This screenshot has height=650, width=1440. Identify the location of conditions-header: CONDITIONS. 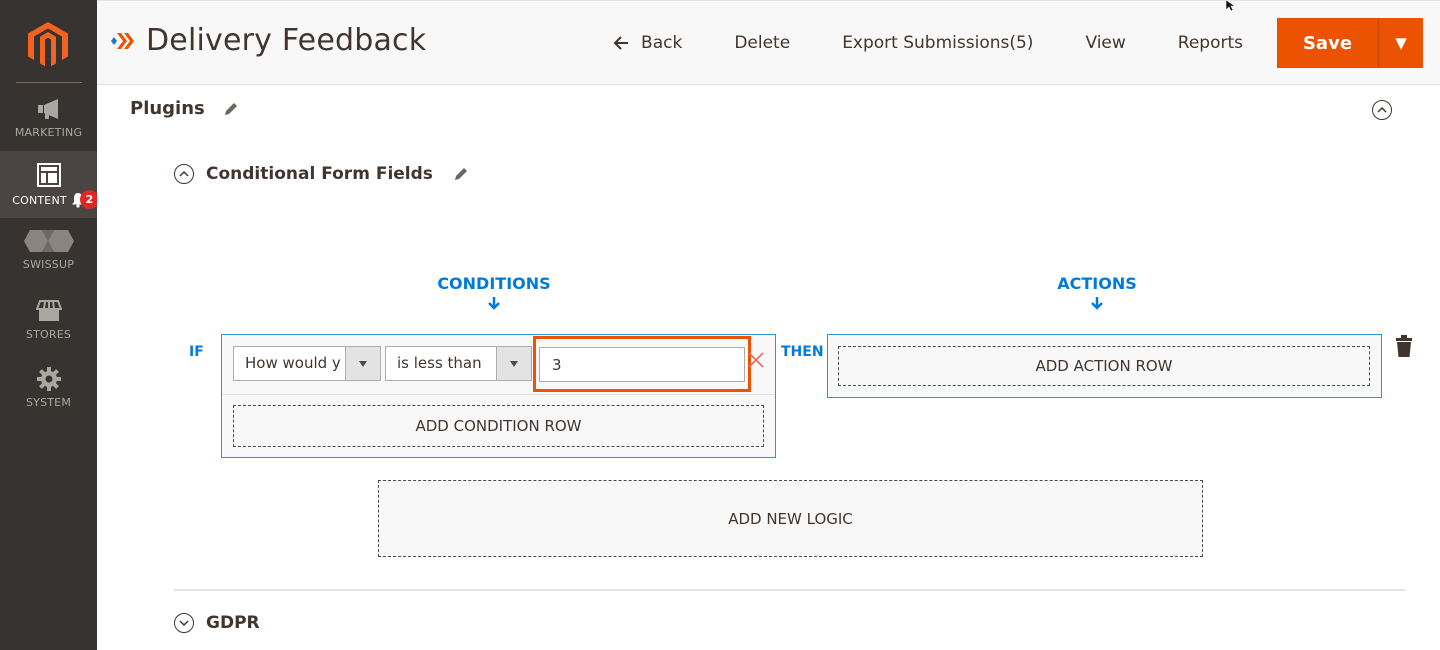
(494, 292).